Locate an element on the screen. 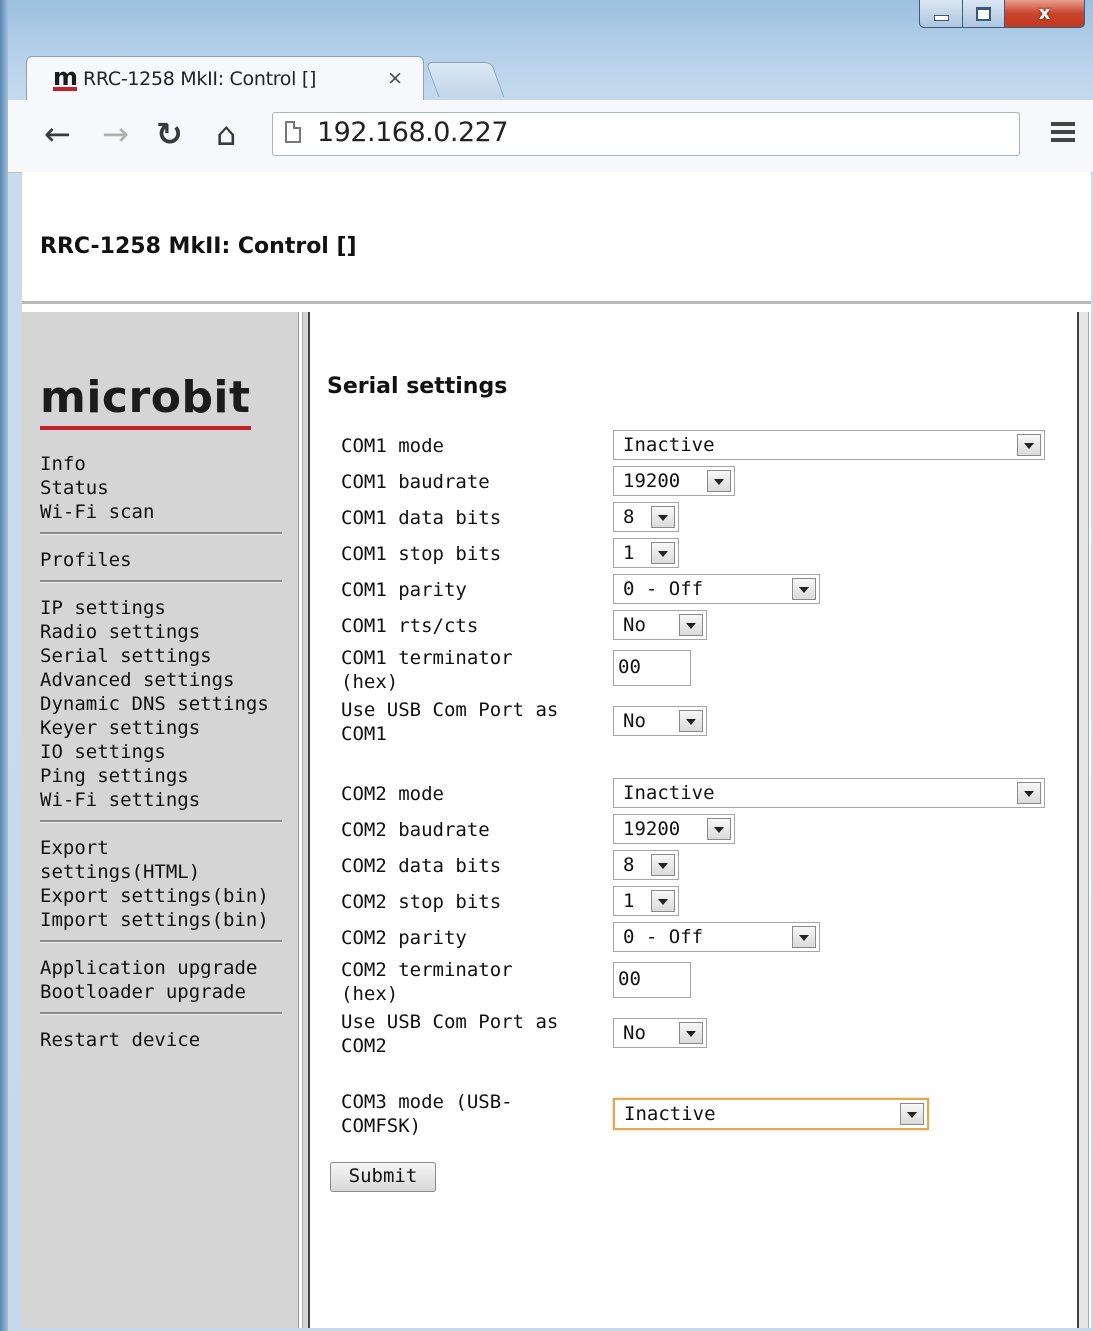 Image resolution: width=1093 pixels, height=1331 pixels. com1-data-bits-select: 8 is located at coordinates (646, 517).